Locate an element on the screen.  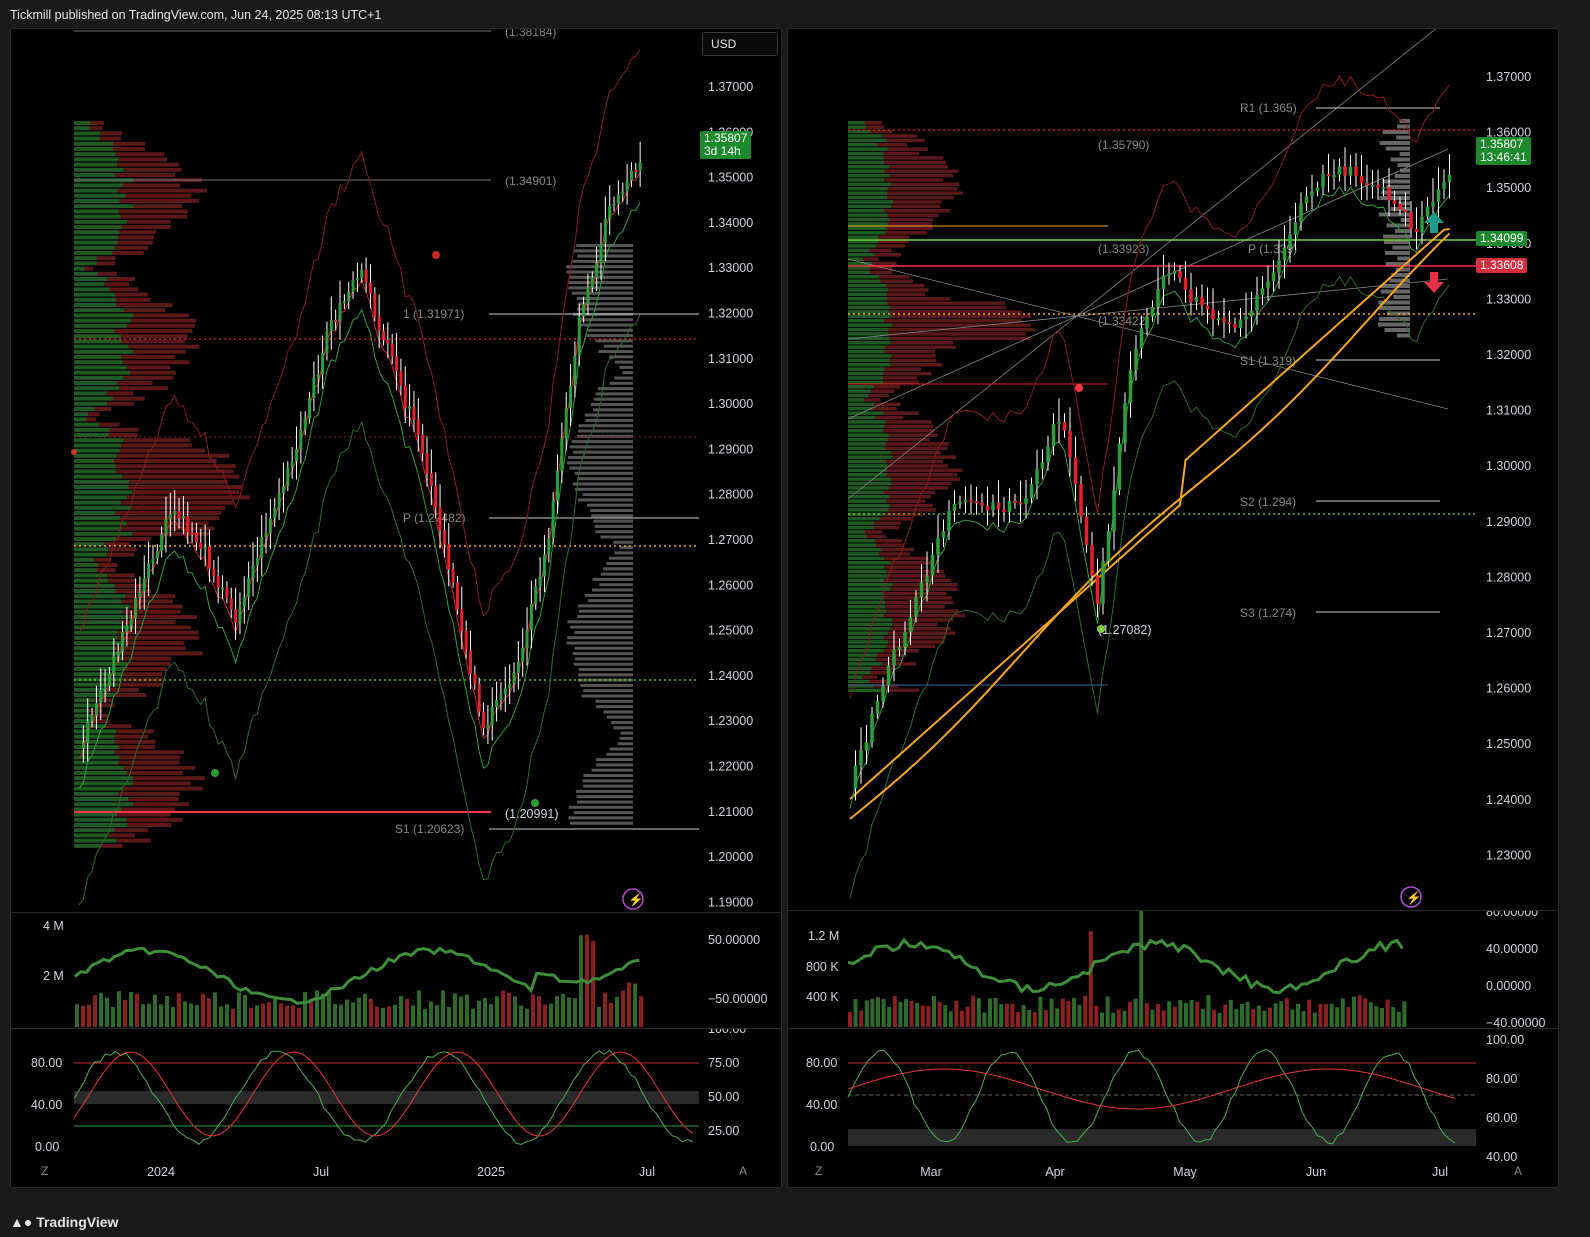
left-label-p: P (1.27482) is located at coordinates (434, 518).